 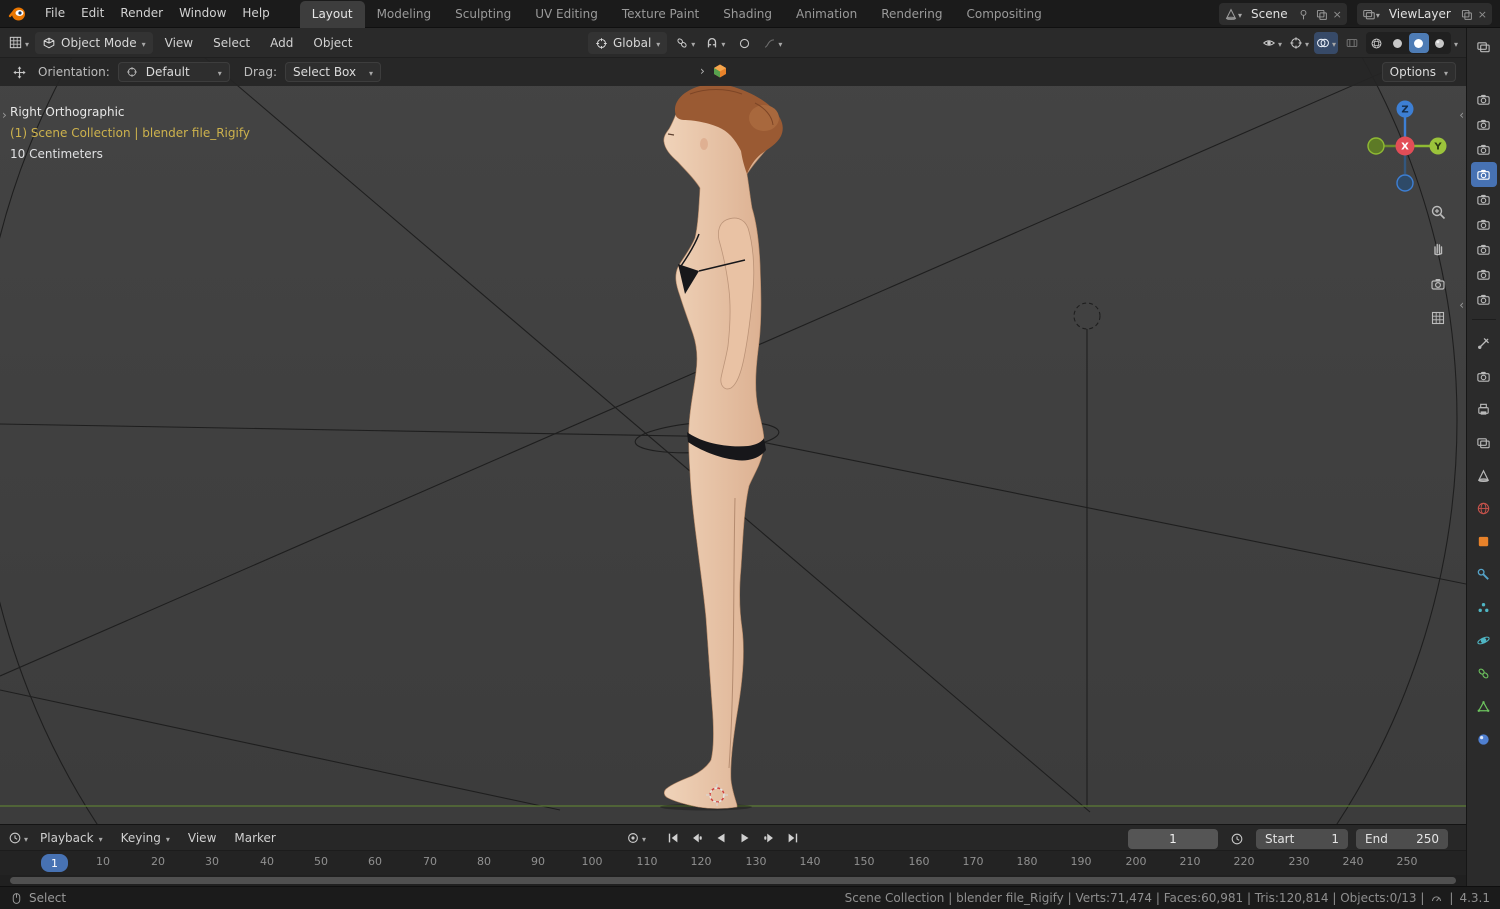 I want to click on pan-hand-button, so click(x=1438, y=248).